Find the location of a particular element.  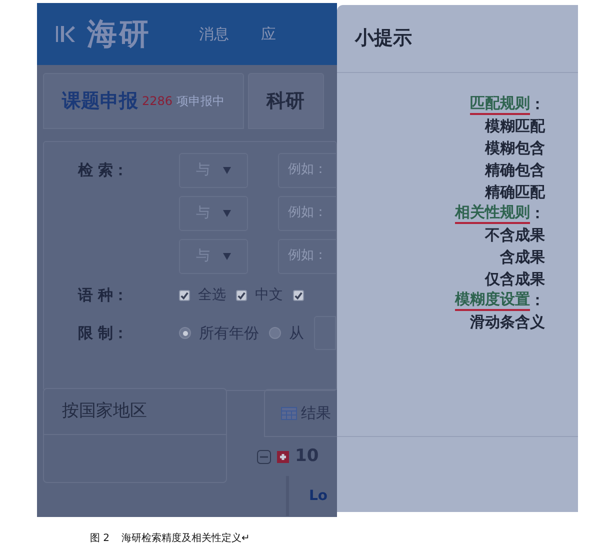

figure-caption: 海研检索精度及相关性定义↵ is located at coordinates (186, 539).